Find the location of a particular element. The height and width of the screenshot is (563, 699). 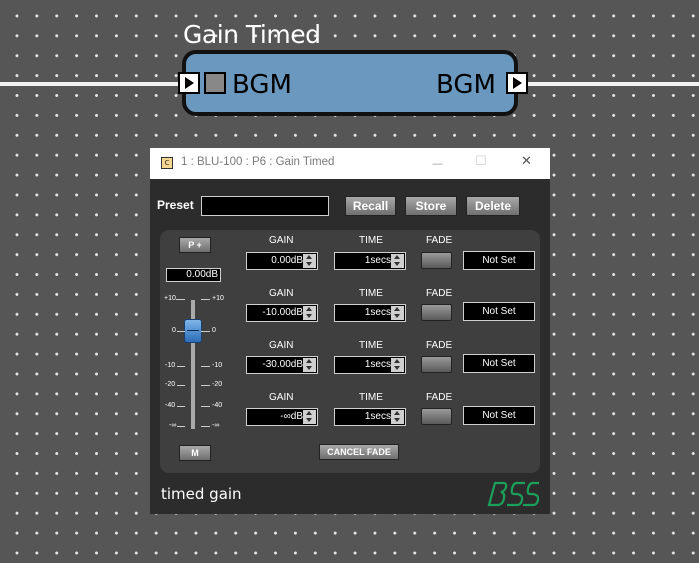

gain-readout: 0.00dB is located at coordinates (193, 275).